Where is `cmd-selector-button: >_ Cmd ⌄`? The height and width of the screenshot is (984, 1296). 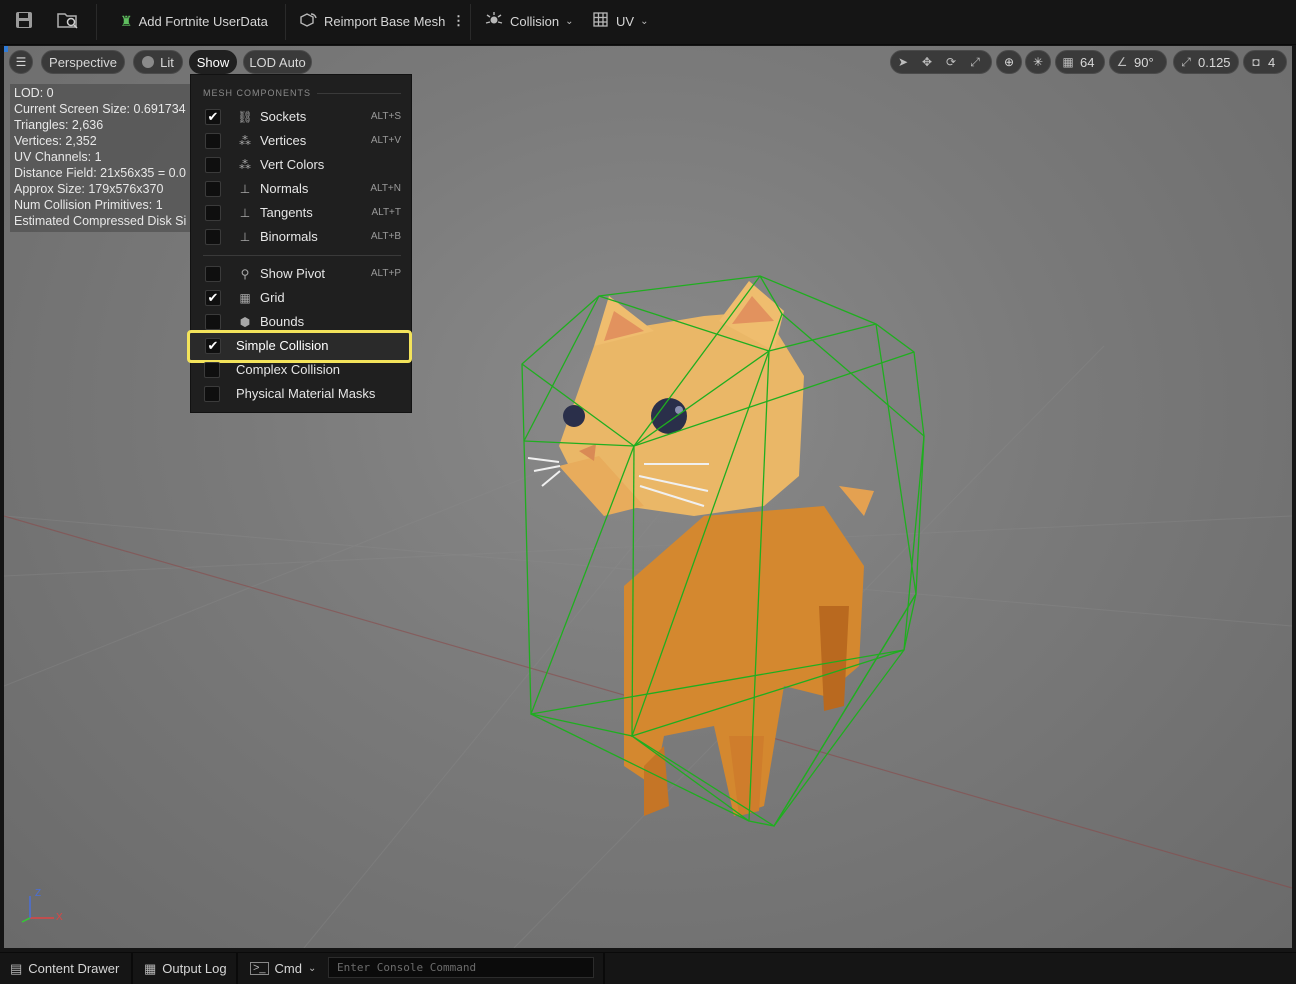
cmd-selector-button: >_ Cmd ⌄ is located at coordinates (283, 968).